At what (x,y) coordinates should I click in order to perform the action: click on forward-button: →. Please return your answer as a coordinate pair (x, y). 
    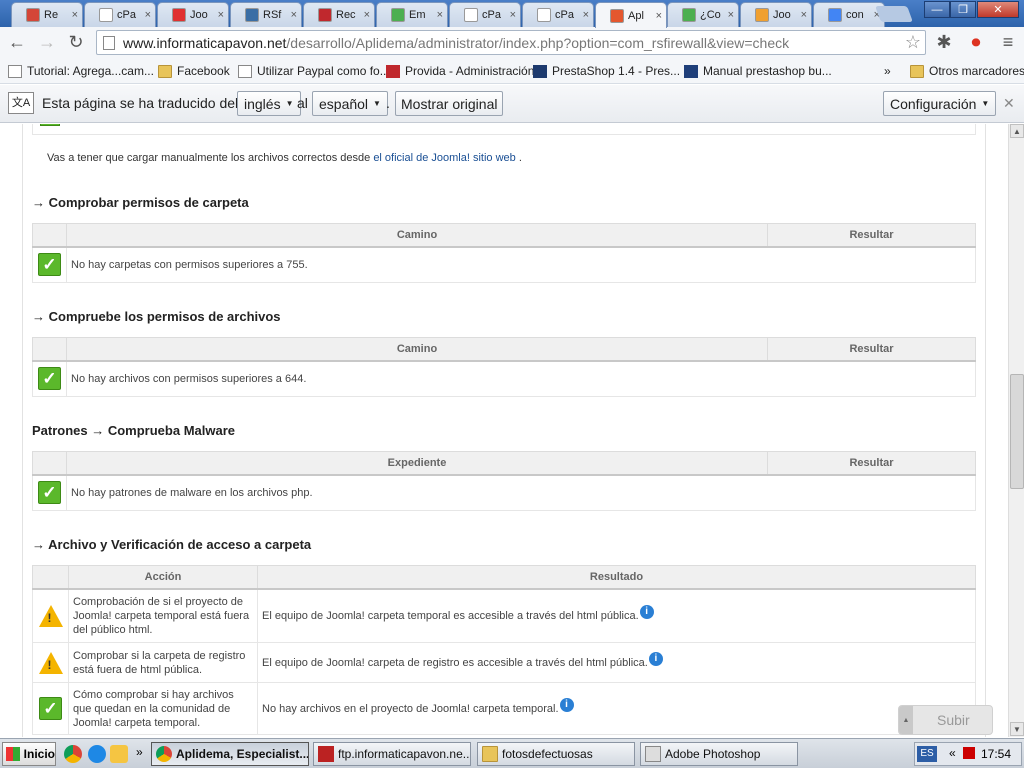
    Looking at the image, I should click on (47, 43).